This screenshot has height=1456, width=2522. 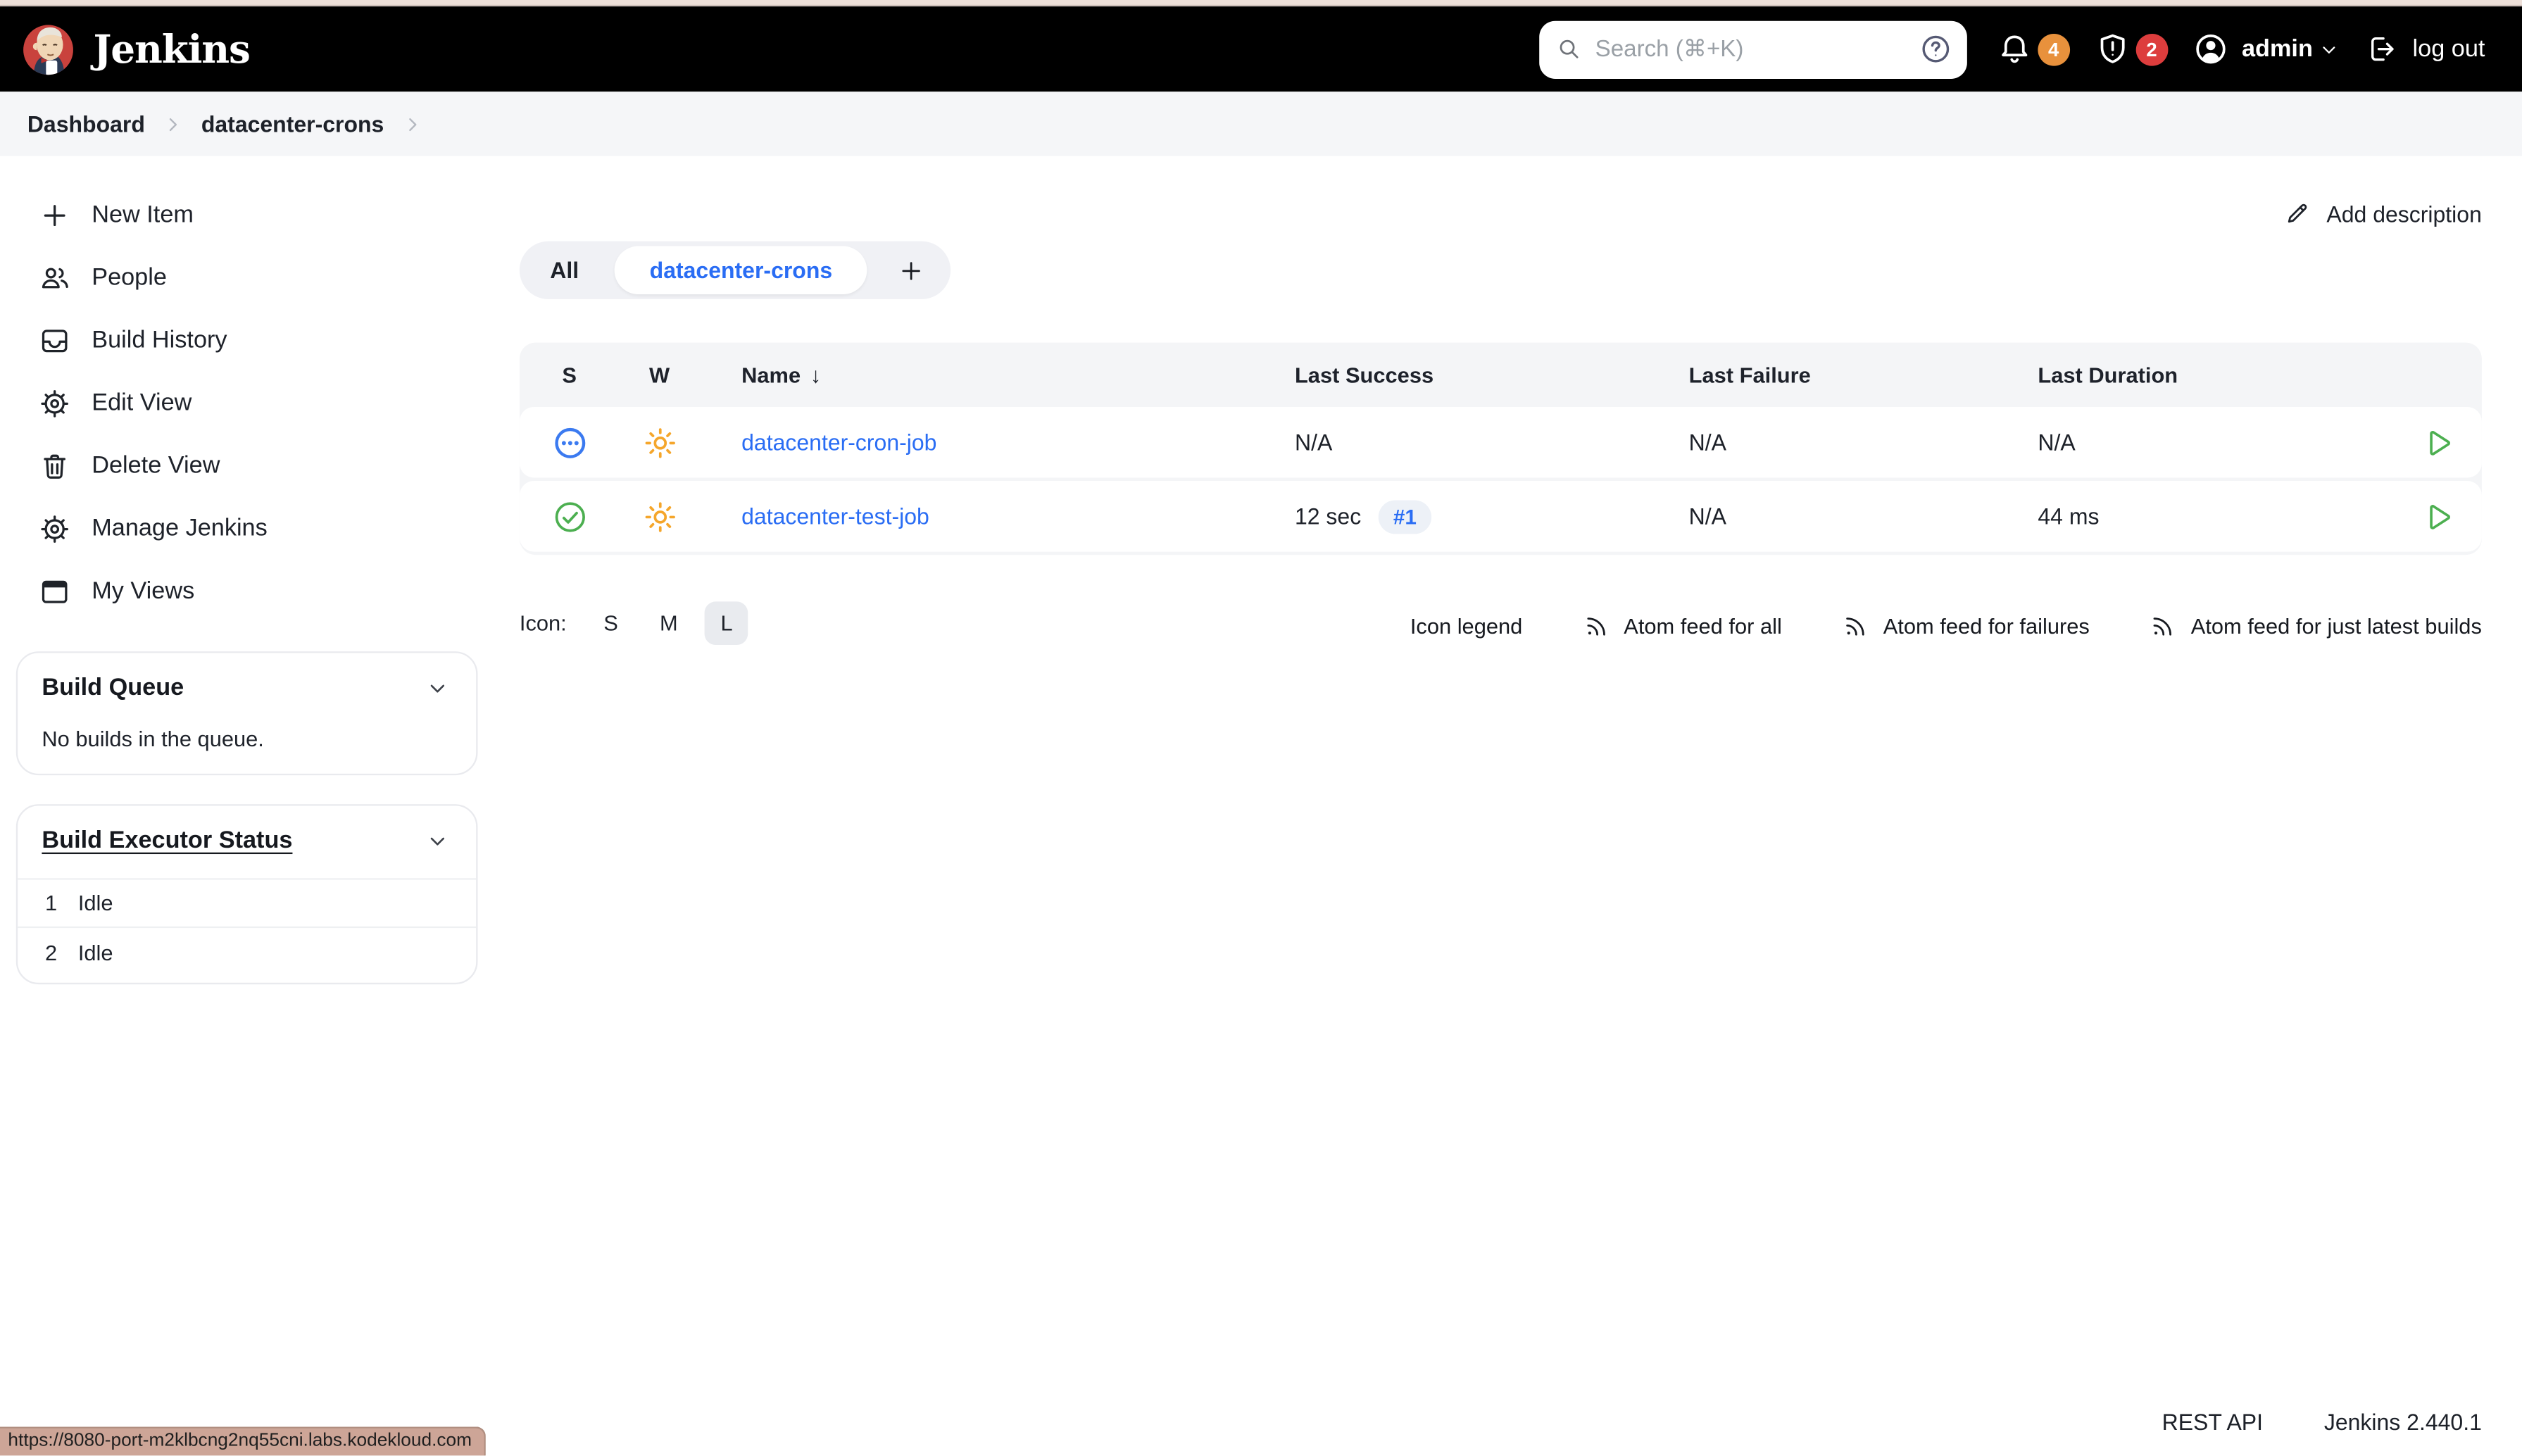 What do you see at coordinates (2322, 1422) in the screenshot?
I see `page-footer: REST API Jenkins 2.440.1` at bounding box center [2322, 1422].